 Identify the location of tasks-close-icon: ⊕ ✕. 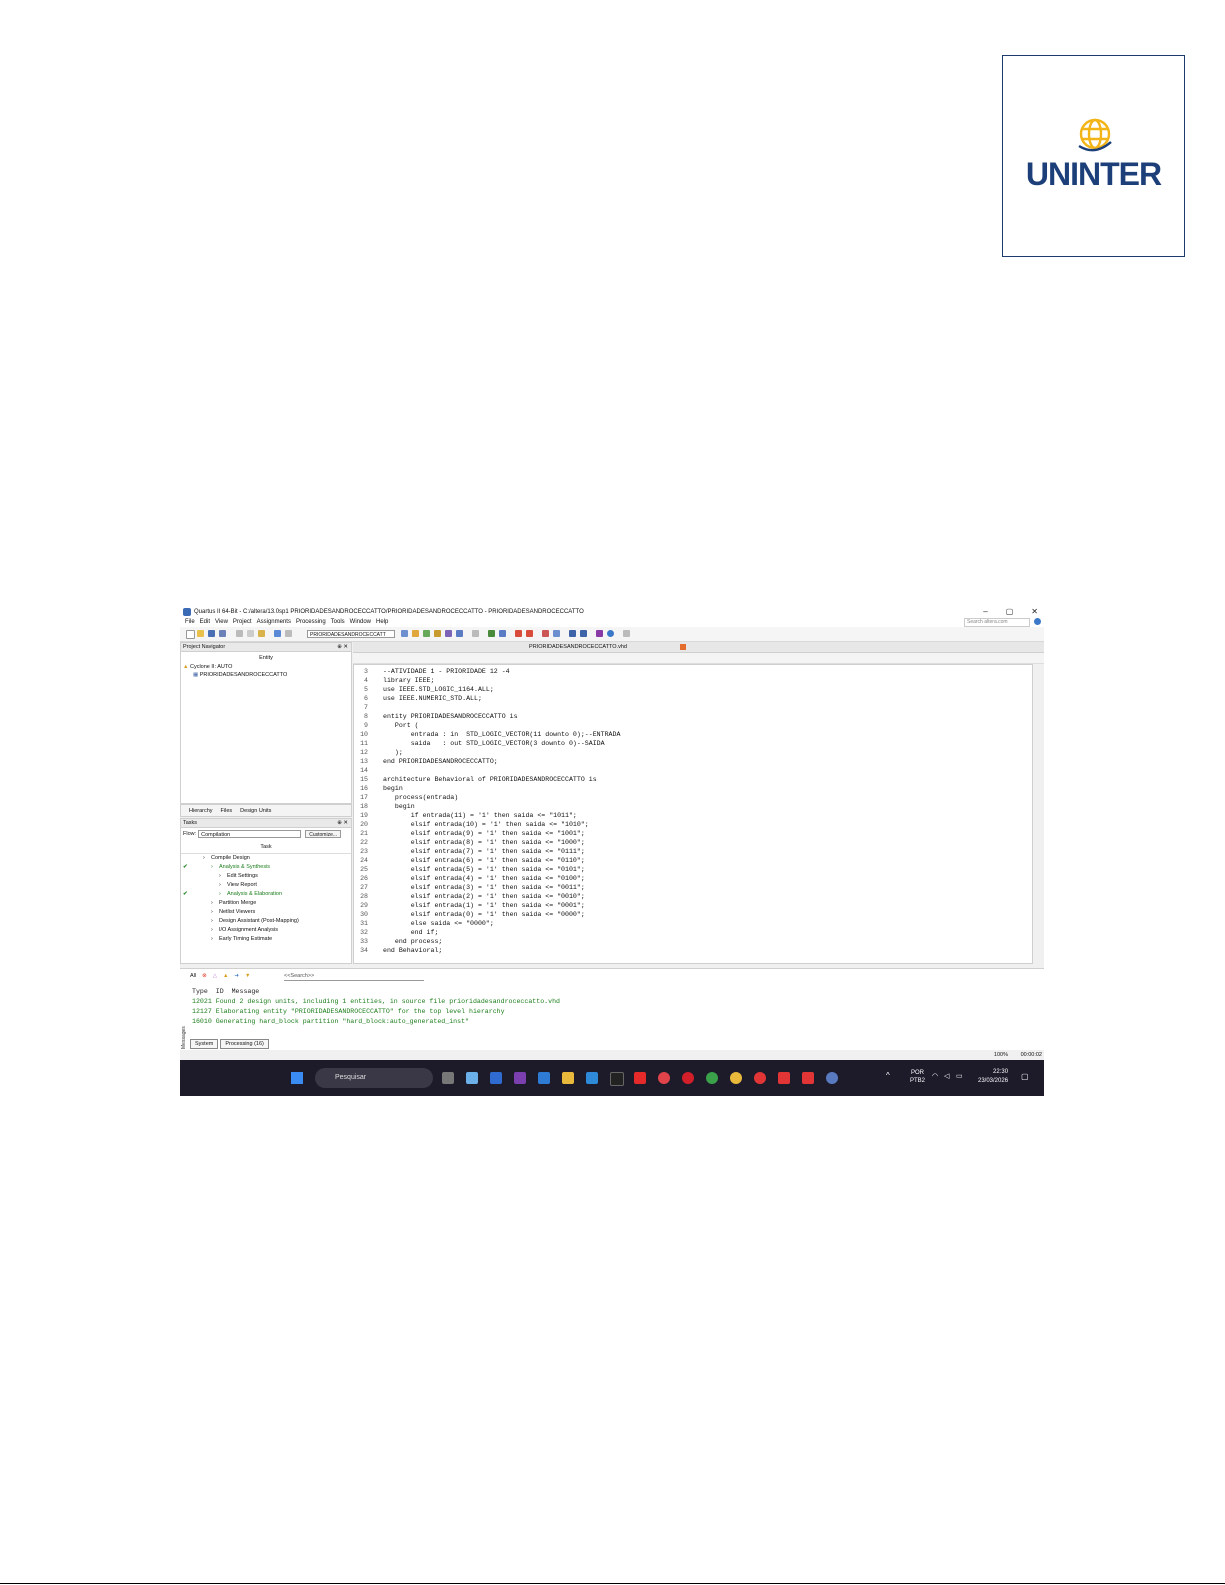
(342, 823).